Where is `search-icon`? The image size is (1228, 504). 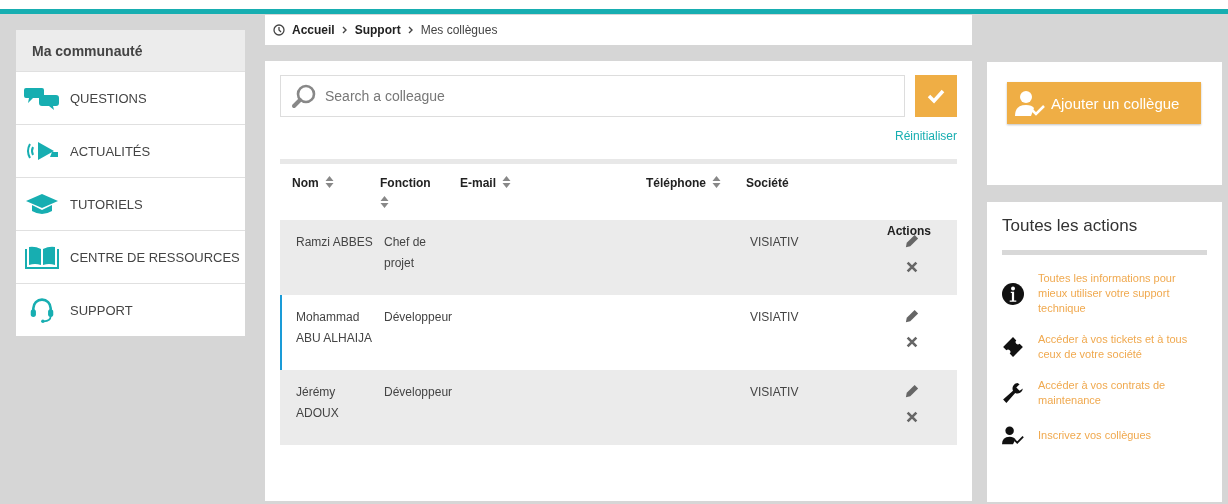 search-icon is located at coordinates (304, 96).